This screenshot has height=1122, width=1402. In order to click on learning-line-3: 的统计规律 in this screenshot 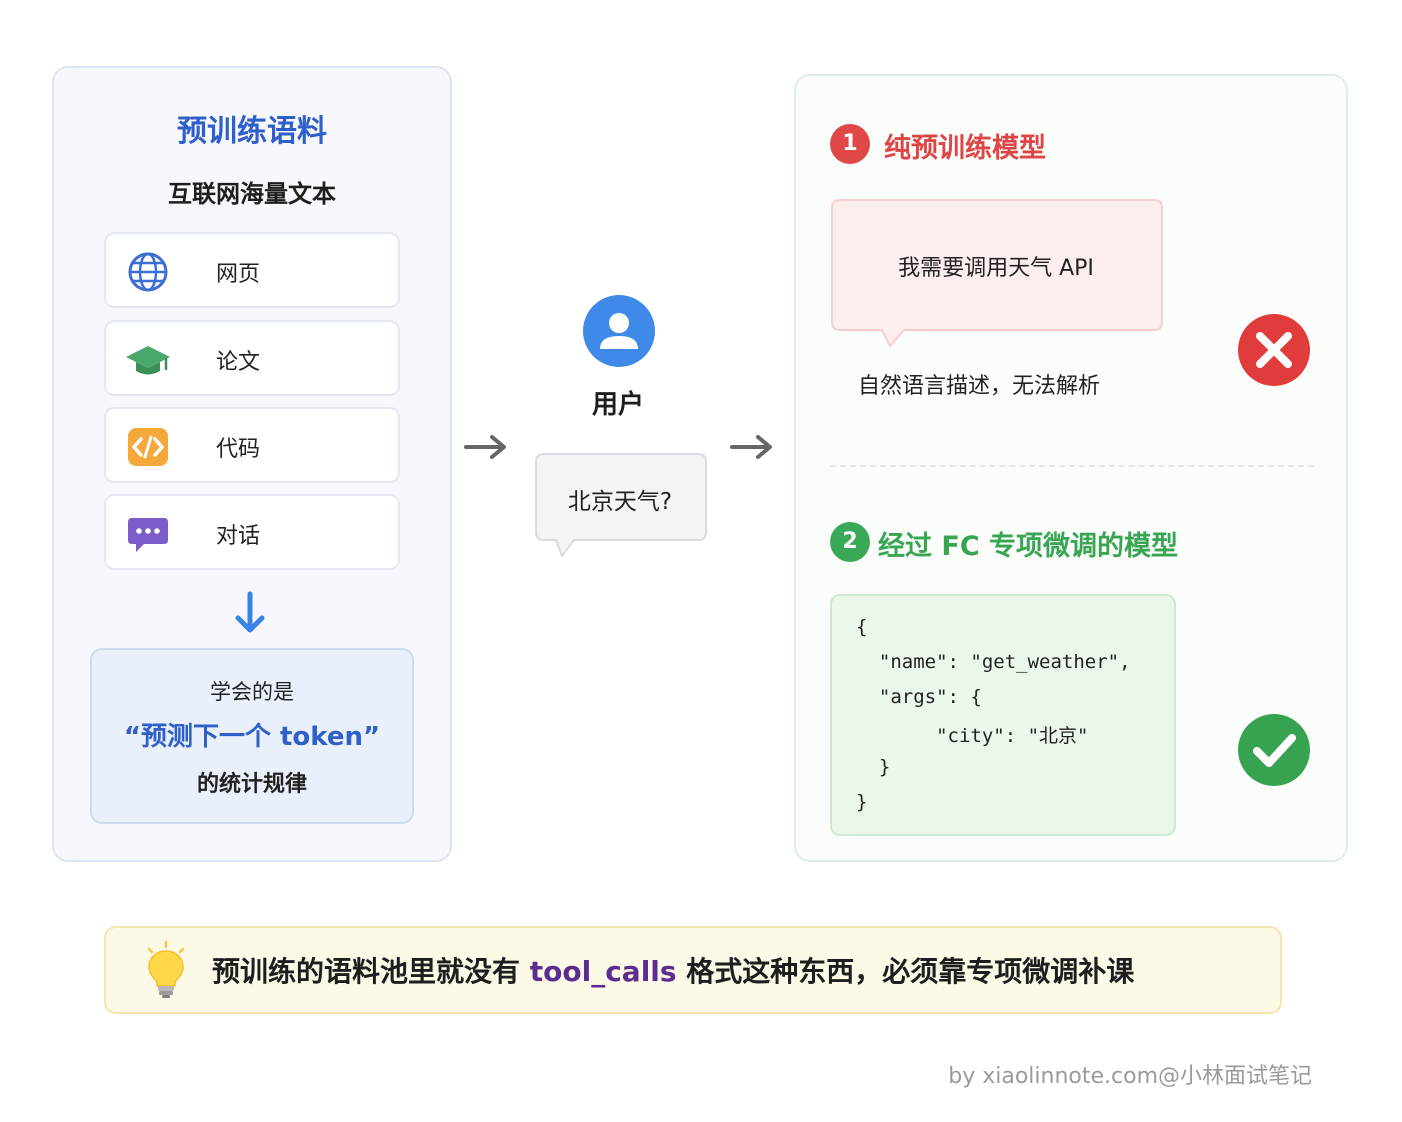, I will do `click(251, 784)`.